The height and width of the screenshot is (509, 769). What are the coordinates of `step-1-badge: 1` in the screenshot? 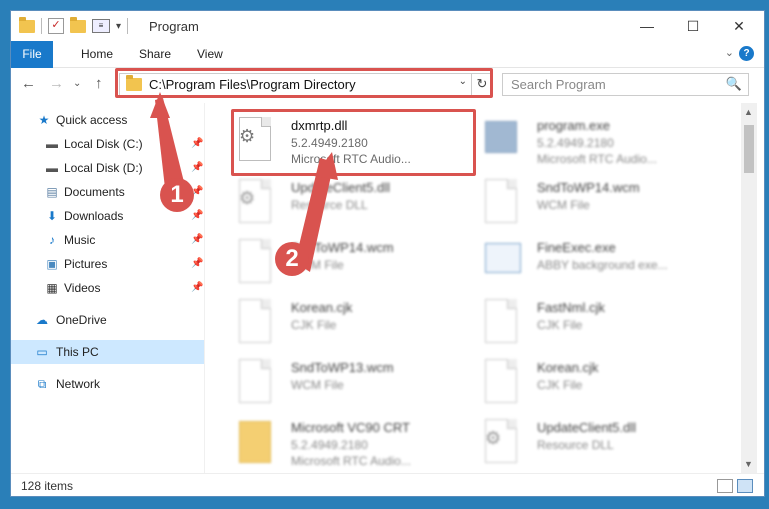 It's located at (177, 195).